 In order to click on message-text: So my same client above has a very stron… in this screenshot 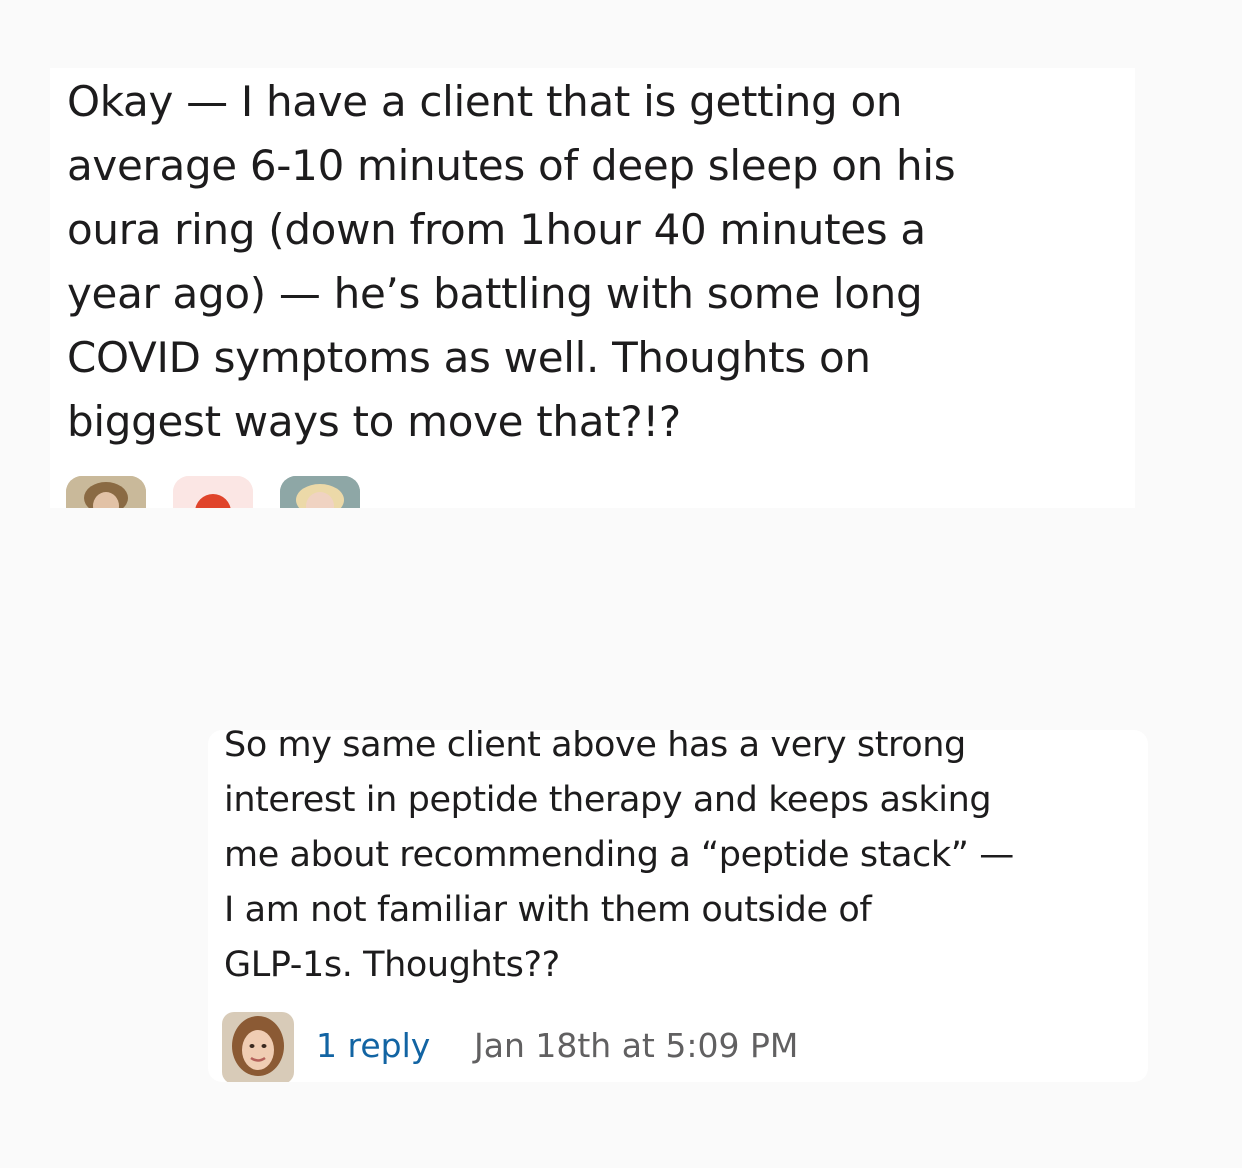, I will do `click(619, 857)`.